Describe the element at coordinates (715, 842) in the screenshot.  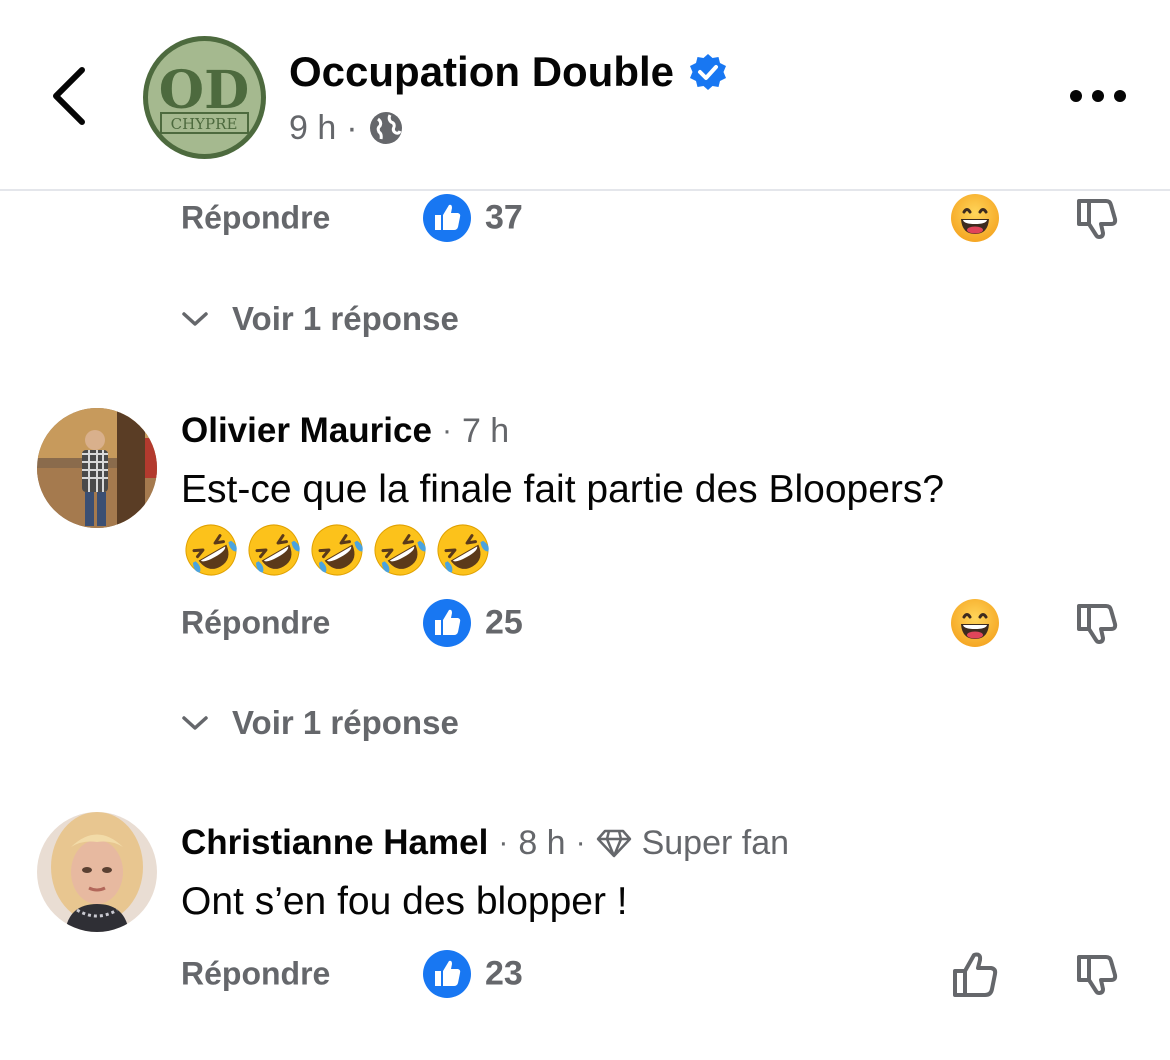
I see `super-fan-badge: Super fan` at that location.